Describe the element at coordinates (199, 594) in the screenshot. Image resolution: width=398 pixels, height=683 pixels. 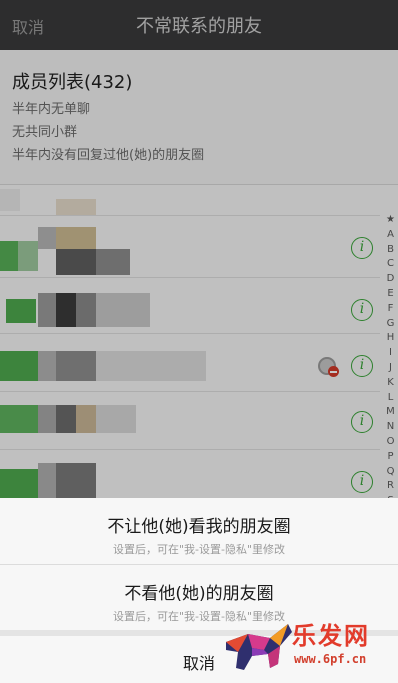
I see `option-title: 不看他(她)的朋友圈` at that location.